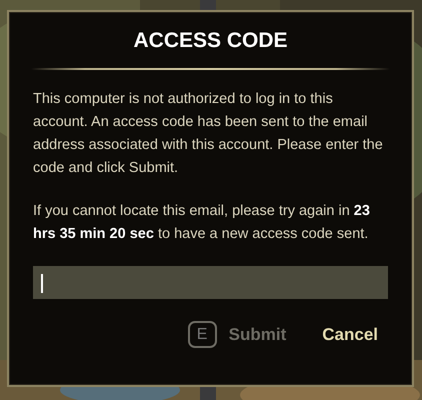 The height and width of the screenshot is (400, 422). What do you see at coordinates (210, 41) in the screenshot?
I see `dialog-title: ACCESS CODE` at bounding box center [210, 41].